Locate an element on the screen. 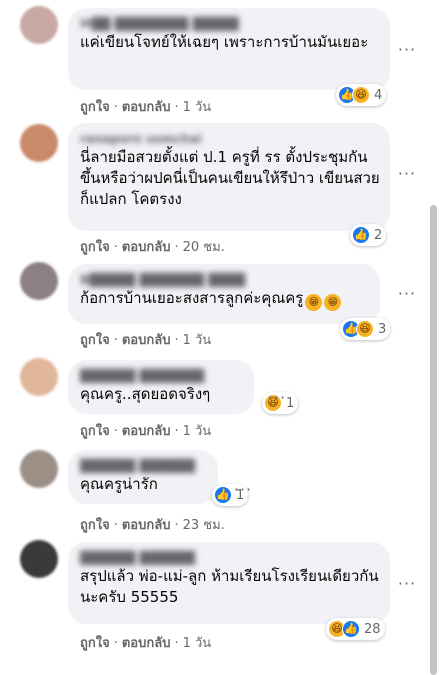 The width and height of the screenshot is (439, 675). reaction-count: 3 is located at coordinates (382, 329).